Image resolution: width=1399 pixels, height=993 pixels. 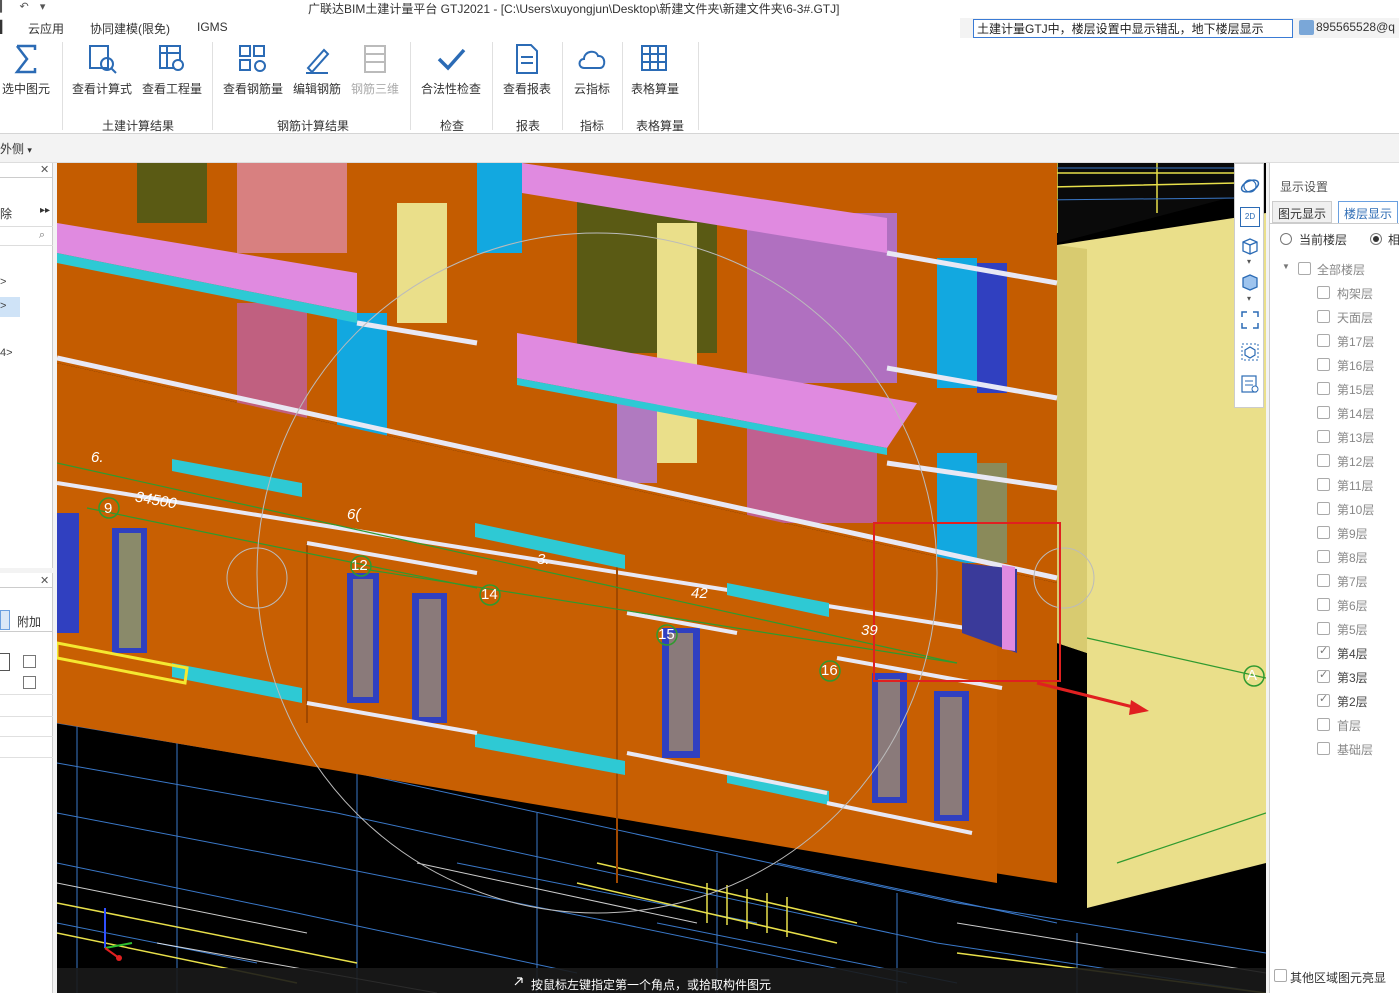 I want to click on rebar-3d-button: 钢筋三维, so click(x=375, y=74).